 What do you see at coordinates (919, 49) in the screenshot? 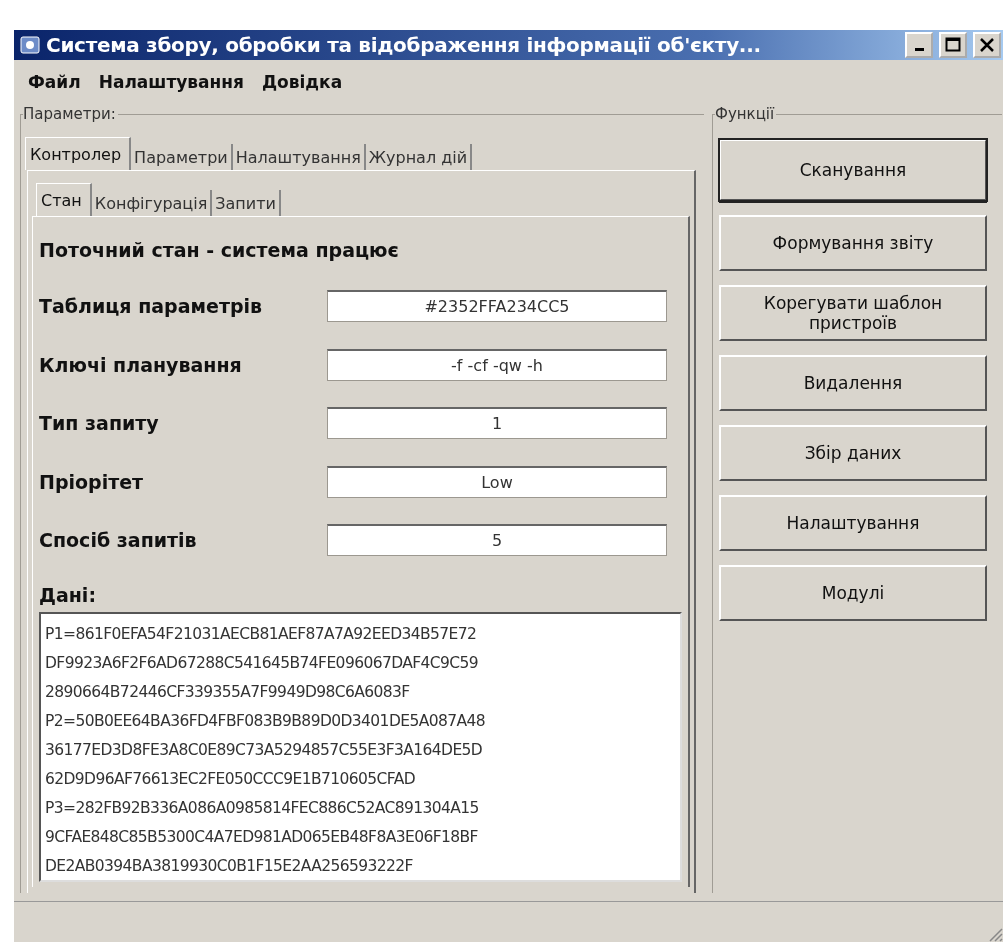
I see `minimize-icon` at bounding box center [919, 49].